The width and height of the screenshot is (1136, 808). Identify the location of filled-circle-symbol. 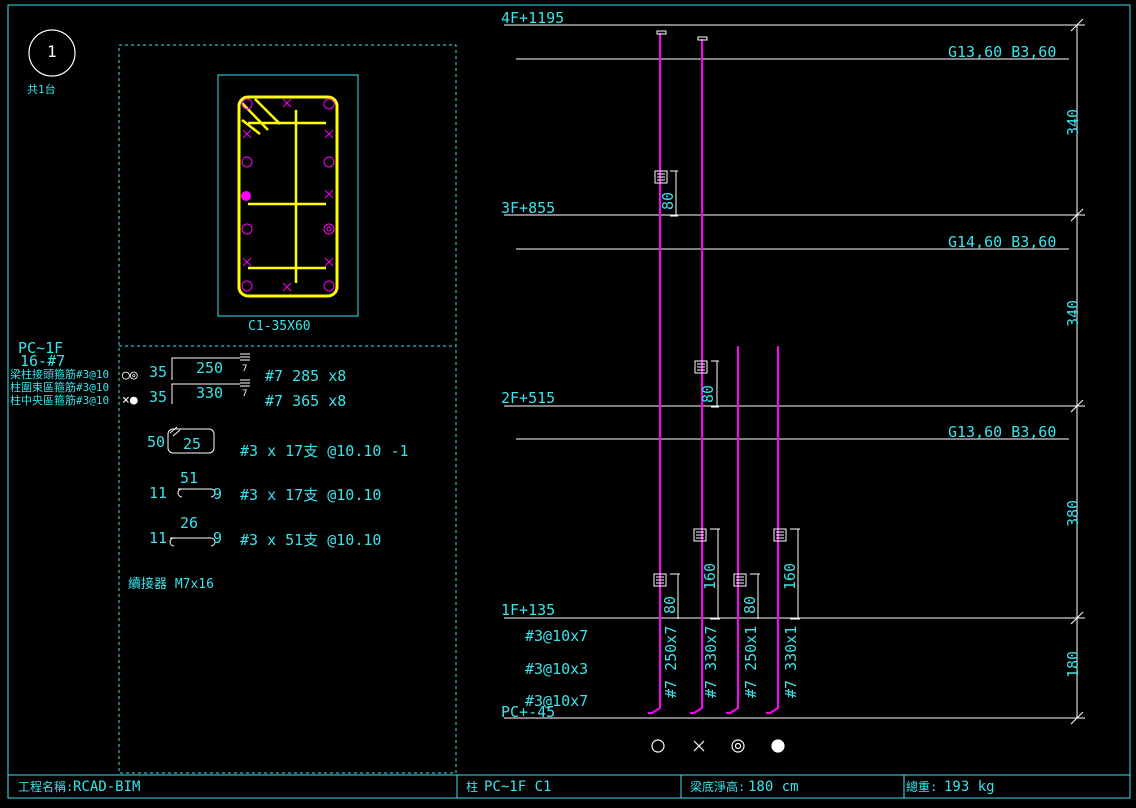
(778, 746).